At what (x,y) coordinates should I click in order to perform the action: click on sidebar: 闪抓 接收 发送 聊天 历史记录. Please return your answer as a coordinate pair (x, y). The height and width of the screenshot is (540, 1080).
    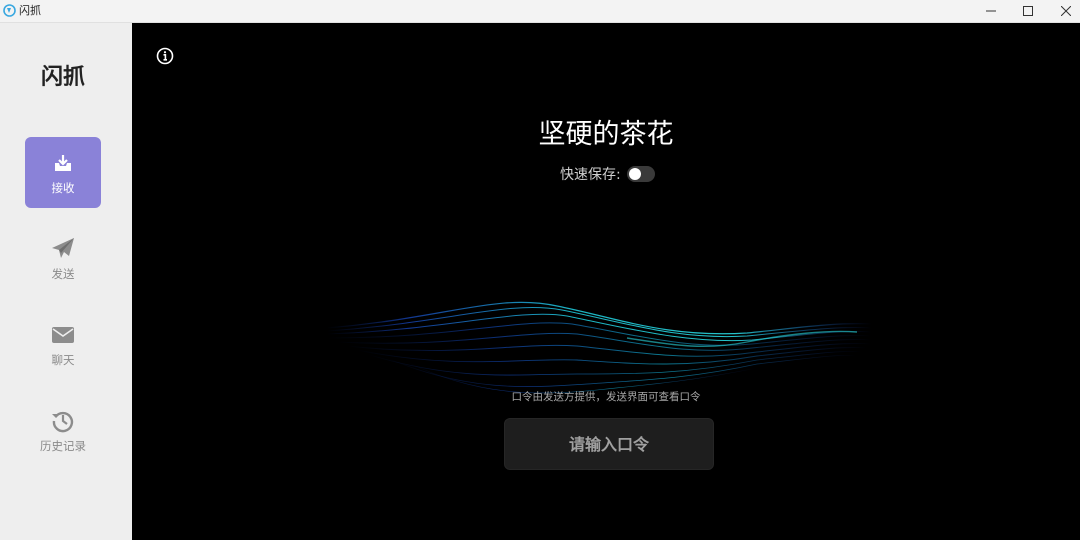
    Looking at the image, I should click on (66, 281).